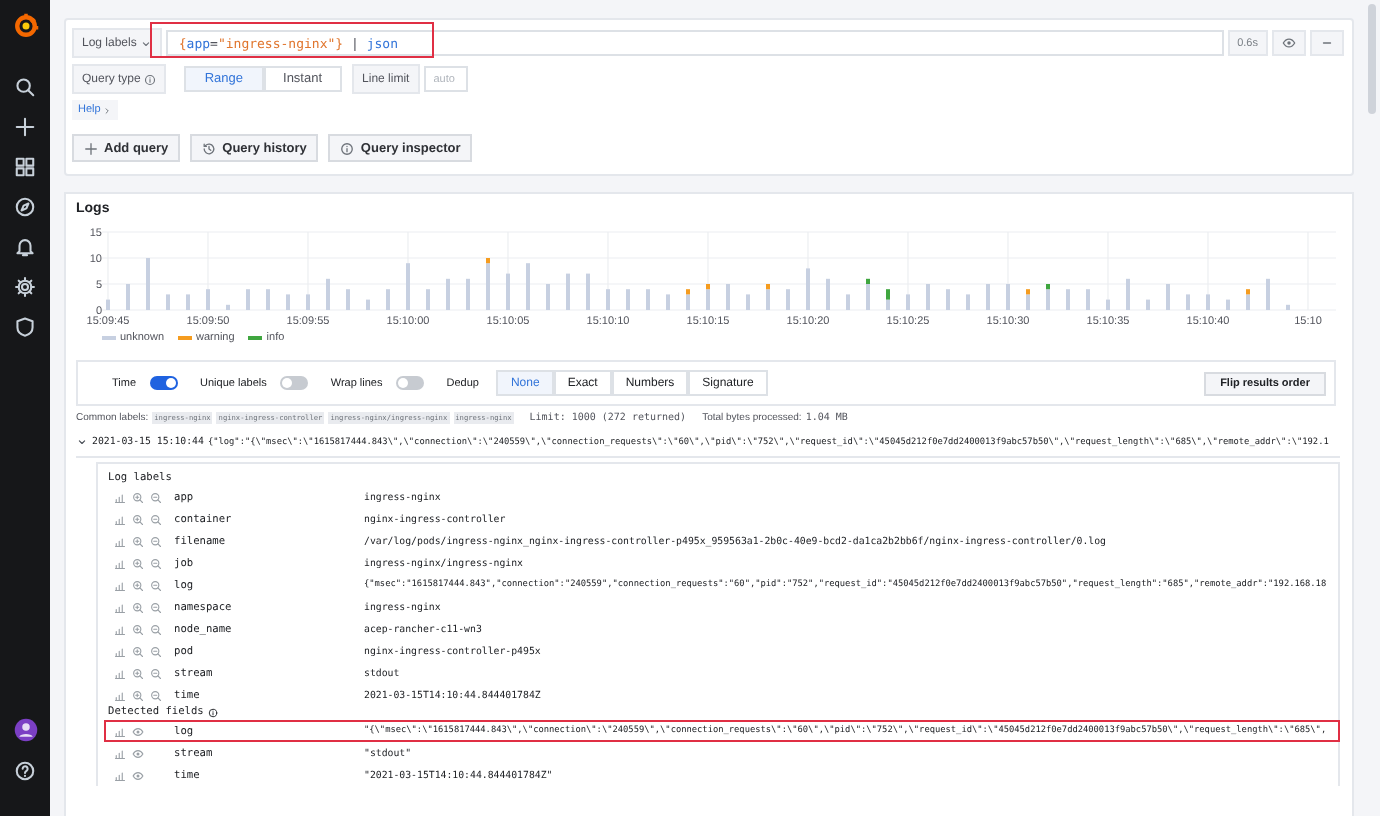  I want to click on scrollbar-thumb, so click(1372, 59).